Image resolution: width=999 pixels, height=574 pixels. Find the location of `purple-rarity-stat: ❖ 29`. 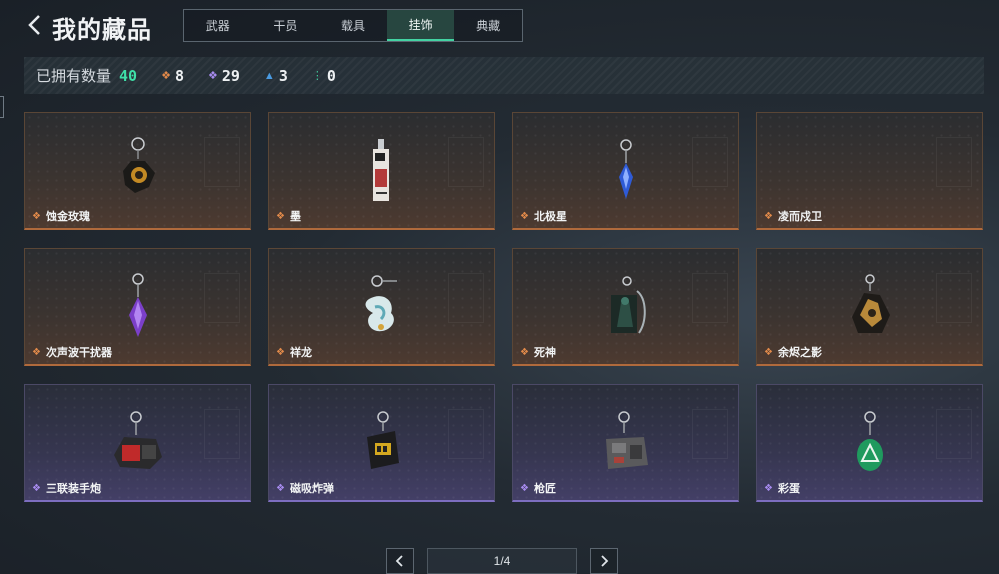

purple-rarity-stat: ❖ 29 is located at coordinates (224, 76).